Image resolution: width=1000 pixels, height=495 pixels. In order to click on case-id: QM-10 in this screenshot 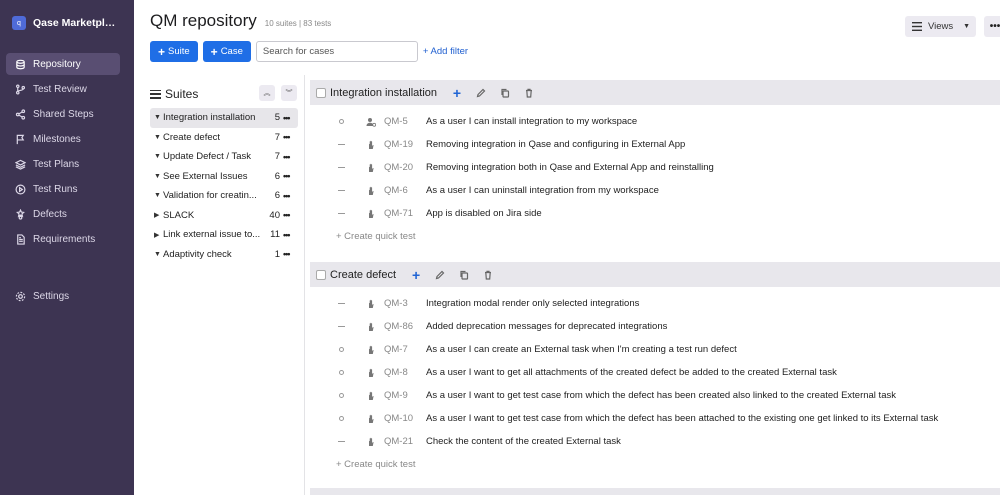, I will do `click(399, 418)`.